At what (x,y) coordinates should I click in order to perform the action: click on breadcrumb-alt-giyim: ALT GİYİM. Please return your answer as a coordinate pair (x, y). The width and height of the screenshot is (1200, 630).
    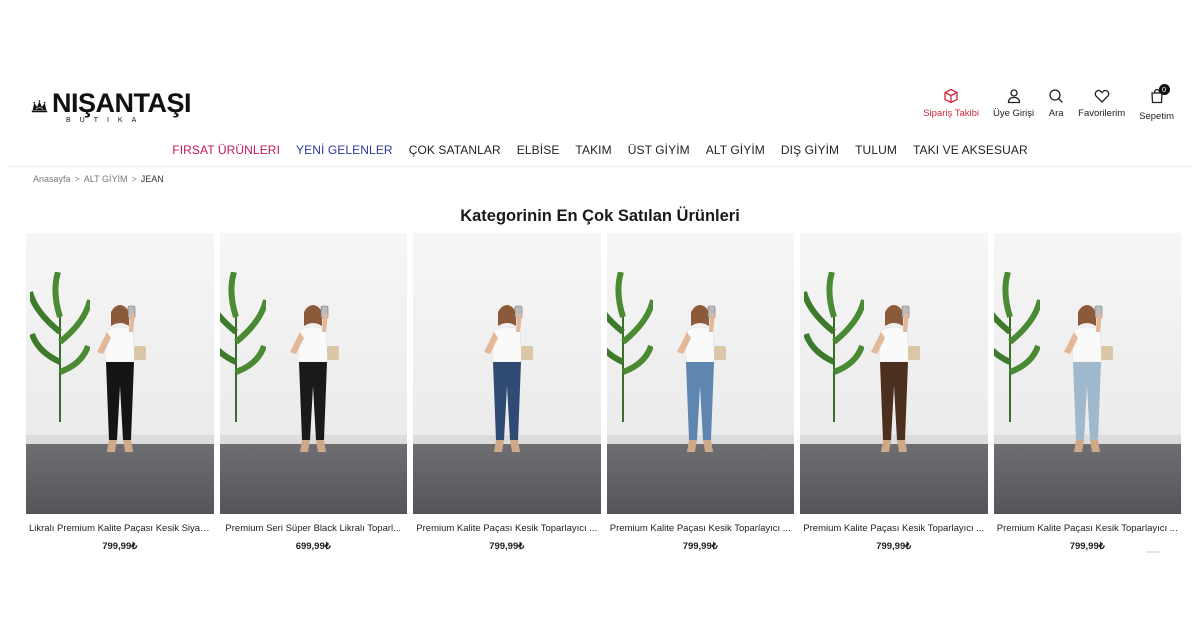
    Looking at the image, I should click on (106, 179).